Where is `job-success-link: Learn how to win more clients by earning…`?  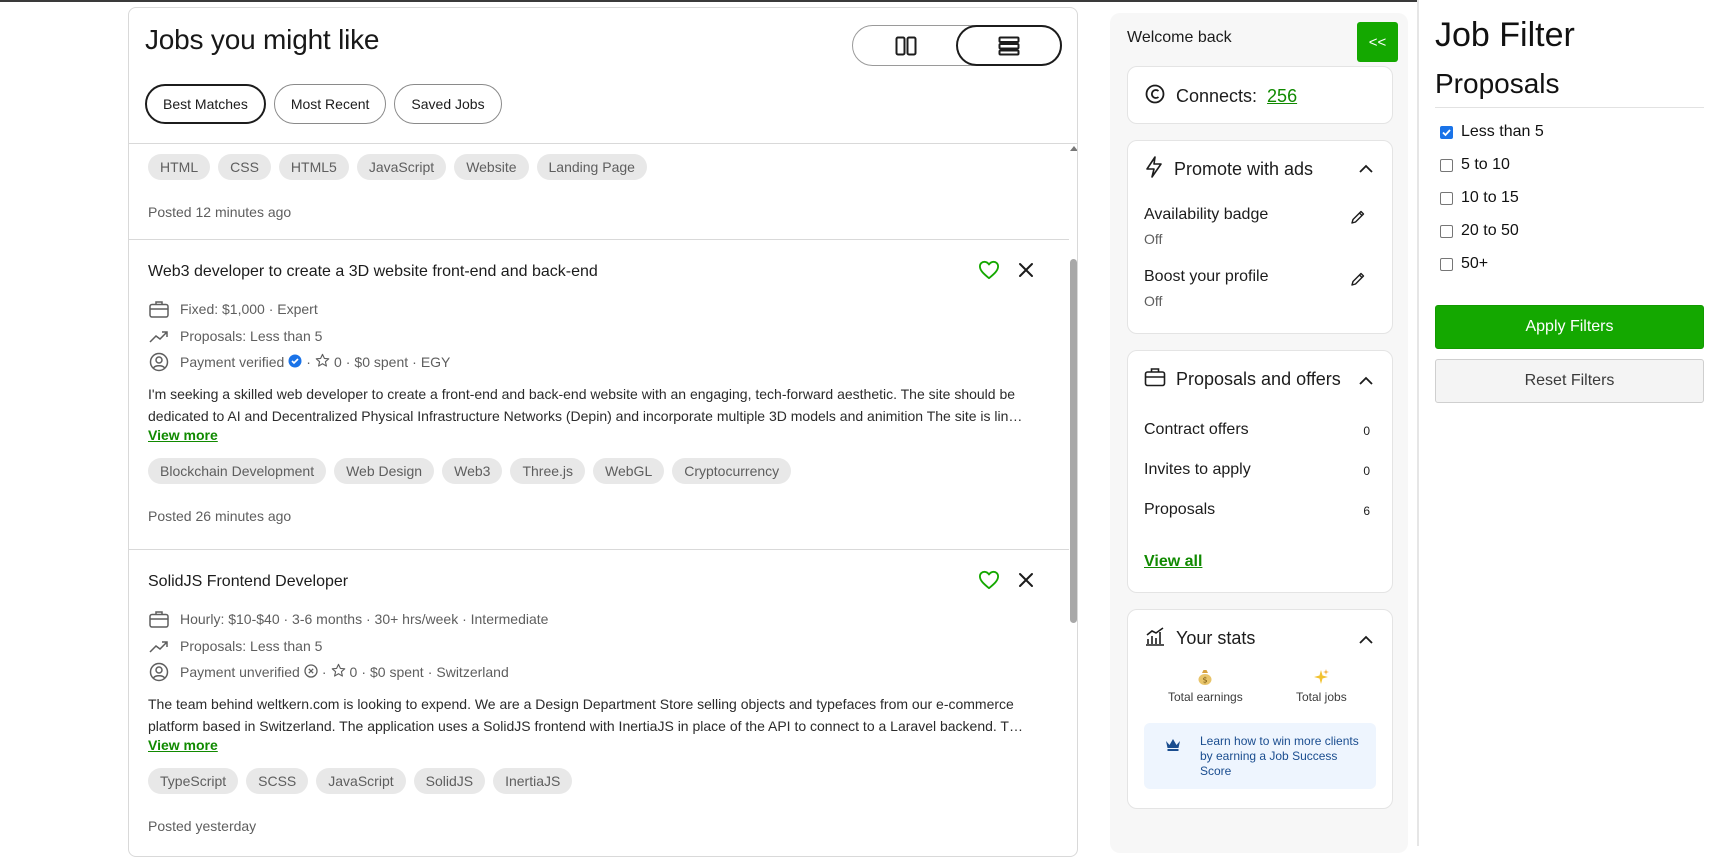
job-success-link: Learn how to win more clients by earning… is located at coordinates (1280, 756).